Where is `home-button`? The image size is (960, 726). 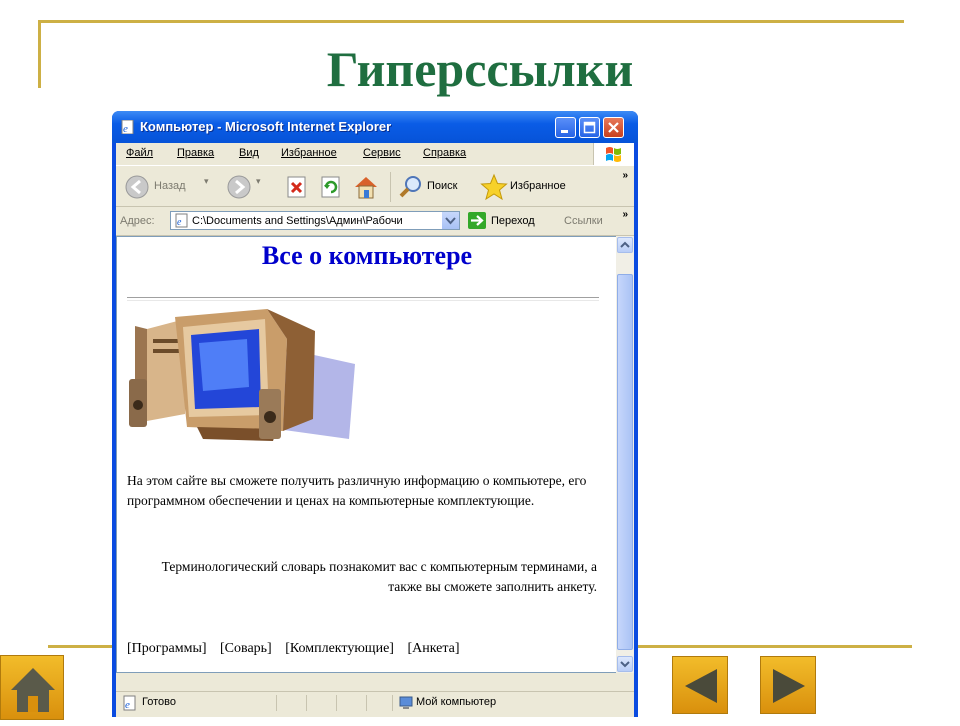 home-button is located at coordinates (32, 687).